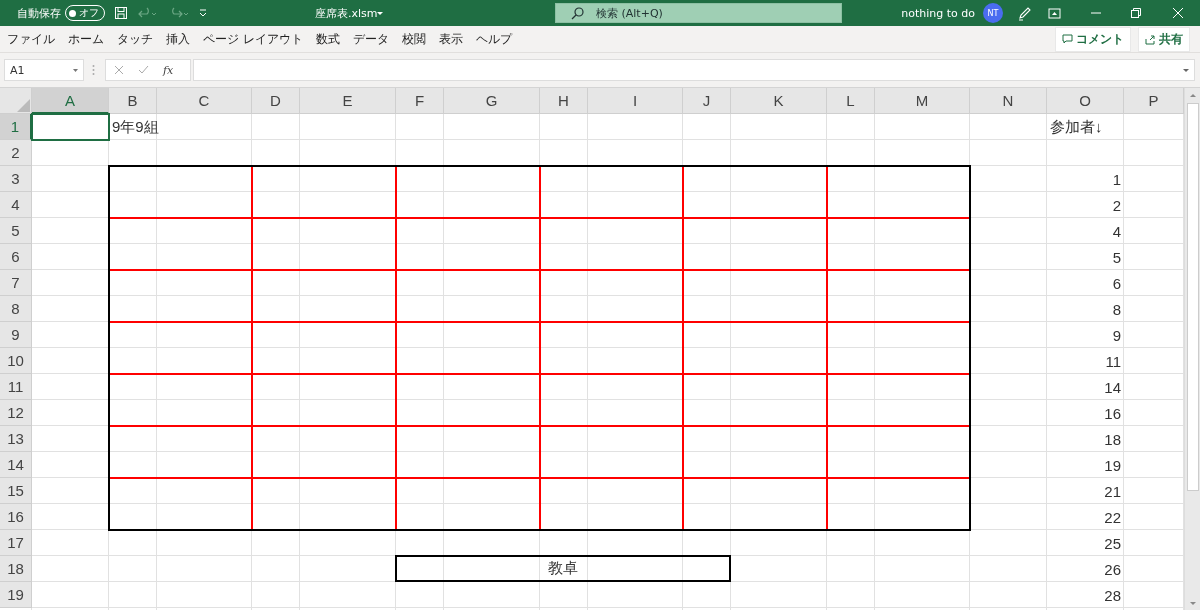  I want to click on user-name: nothing to do, so click(938, 13).